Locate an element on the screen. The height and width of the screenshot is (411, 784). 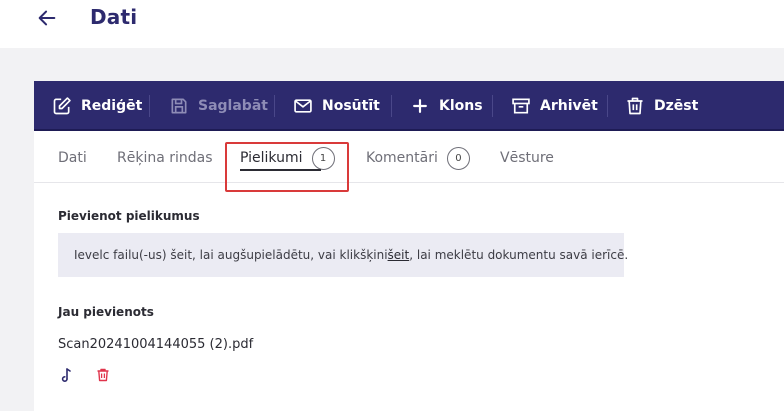
add-attachments-title: Pievienot pielikumus is located at coordinates (129, 216).